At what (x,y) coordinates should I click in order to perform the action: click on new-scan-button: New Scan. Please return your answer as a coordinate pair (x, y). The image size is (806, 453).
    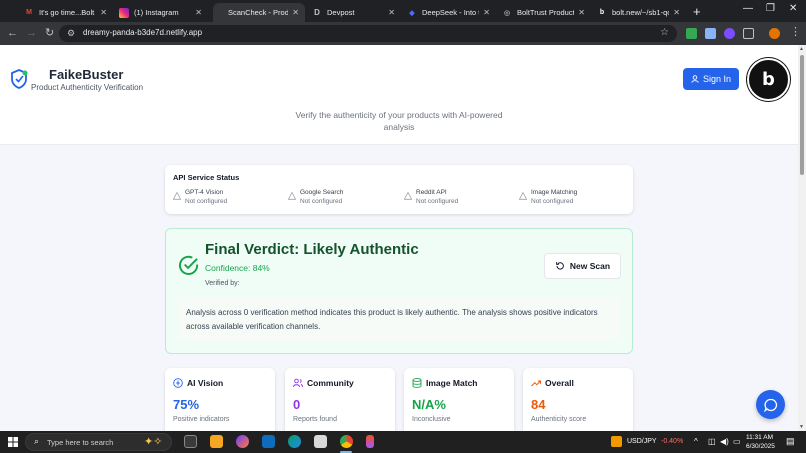
    Looking at the image, I should click on (582, 266).